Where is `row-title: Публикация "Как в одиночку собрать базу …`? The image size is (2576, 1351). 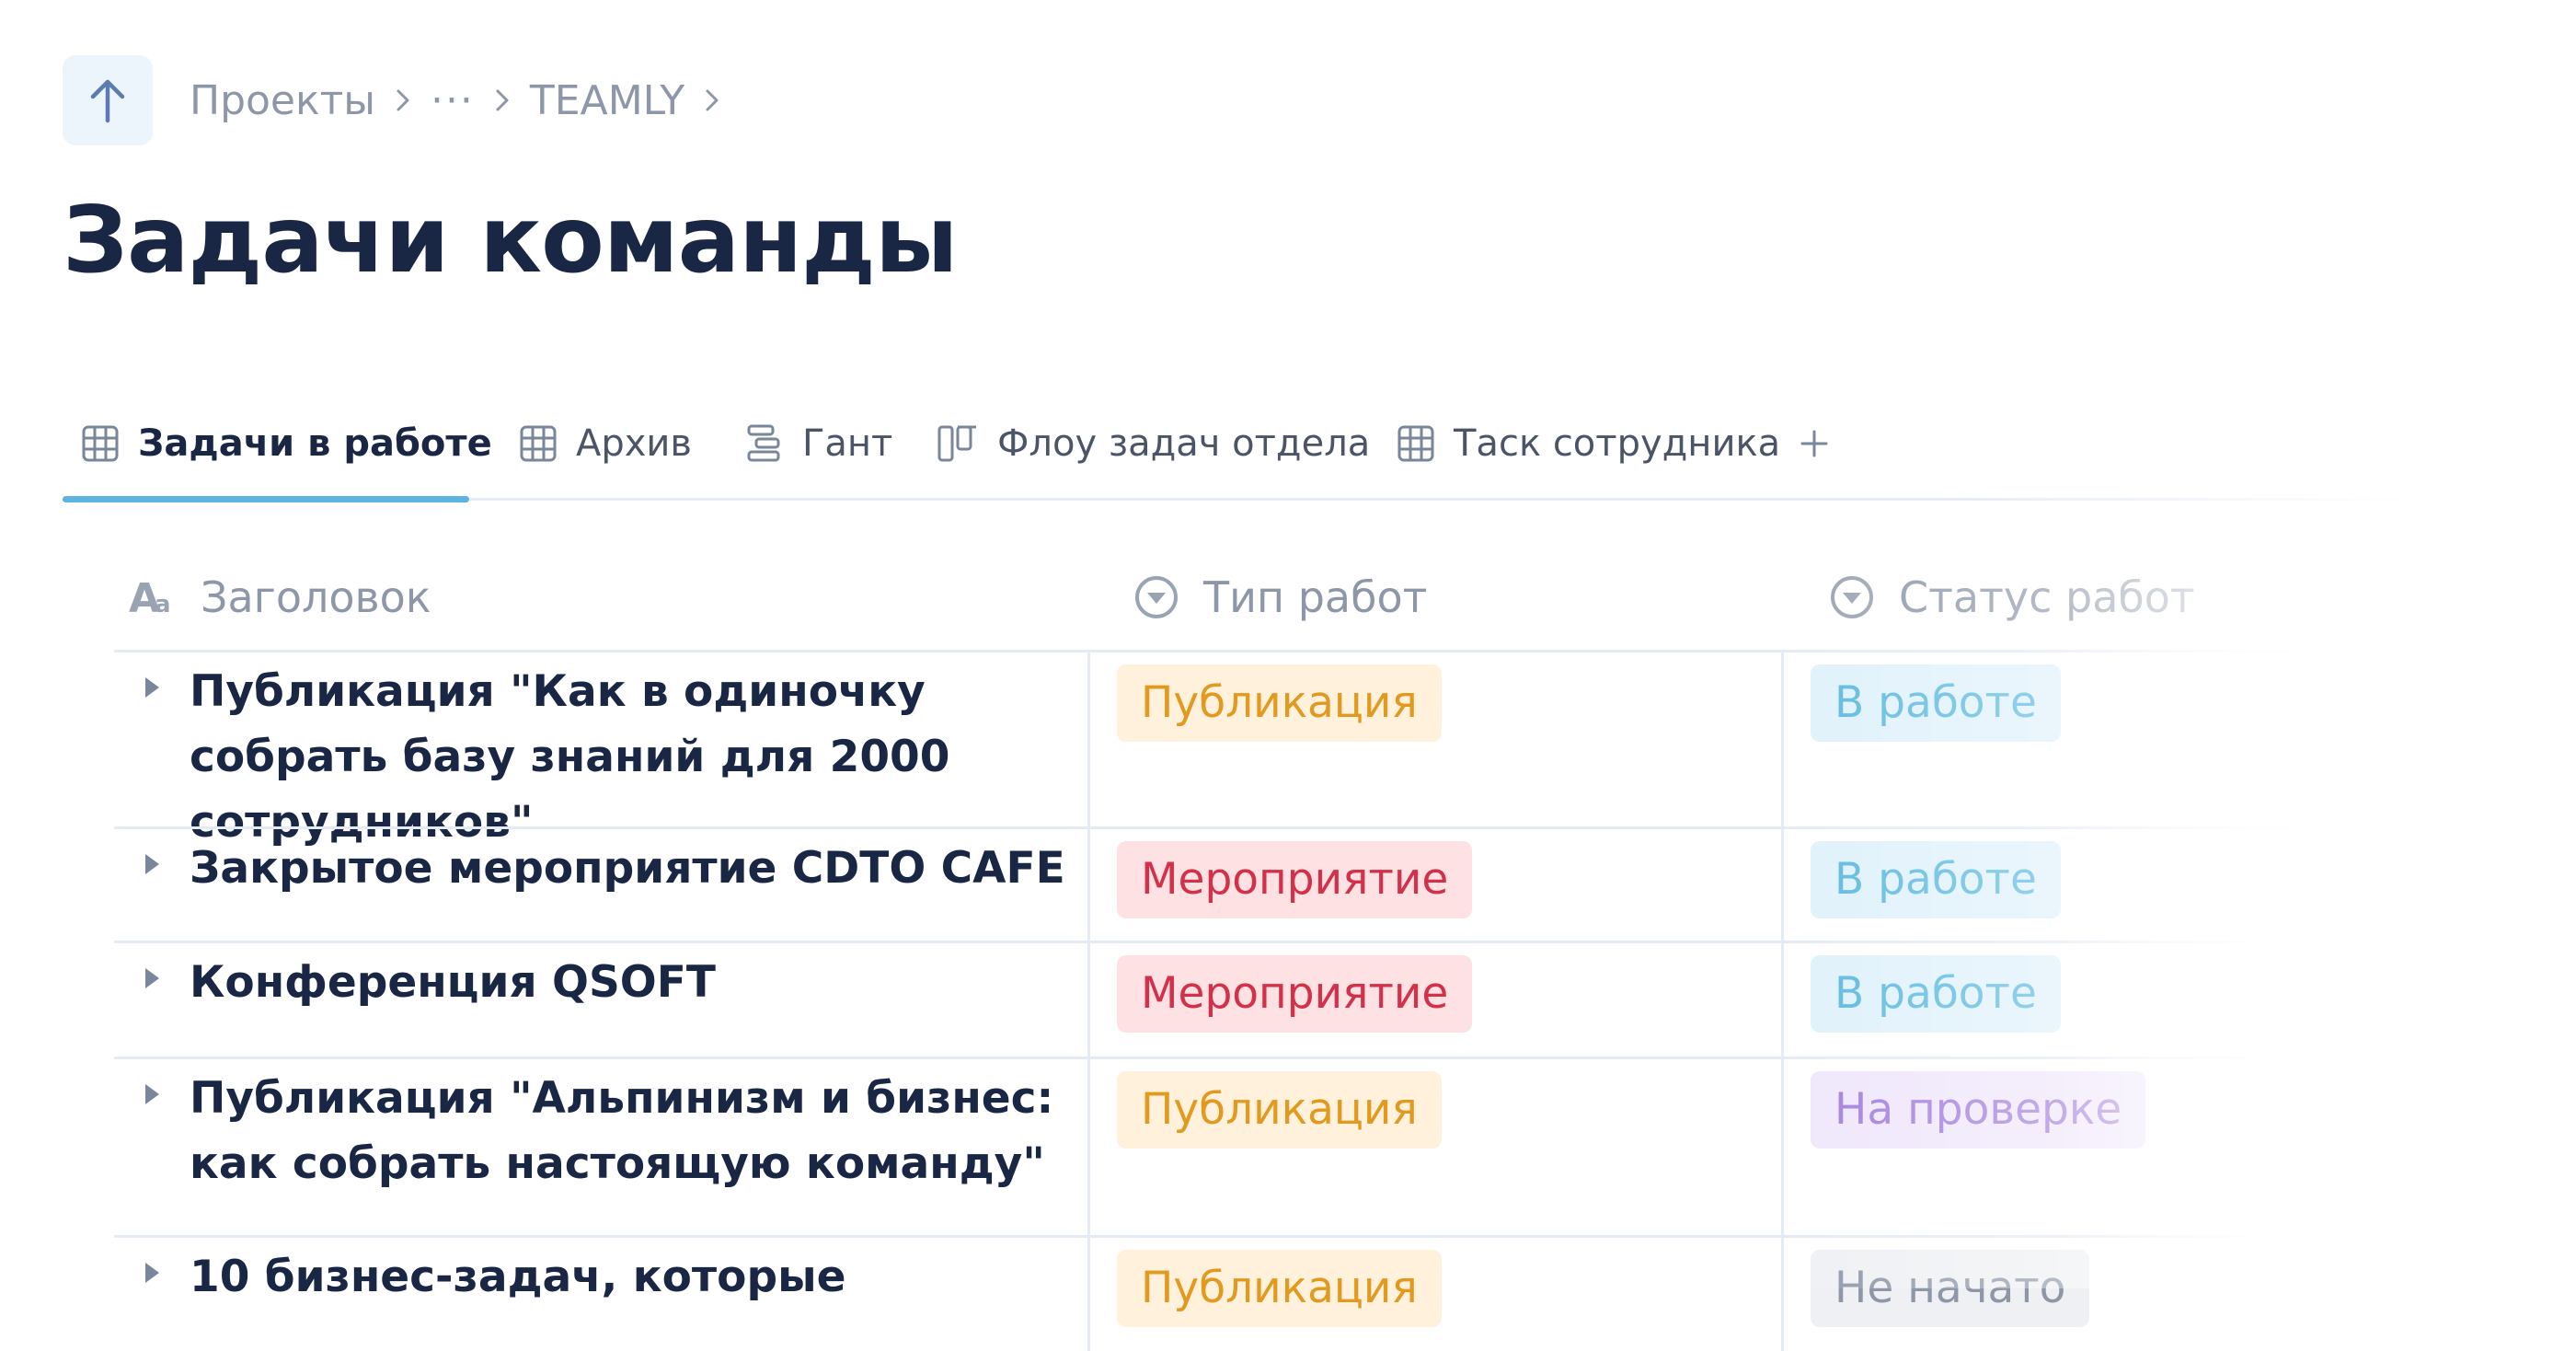
row-title: Публикация "Как в одиночку собрать базу … is located at coordinates (641, 753).